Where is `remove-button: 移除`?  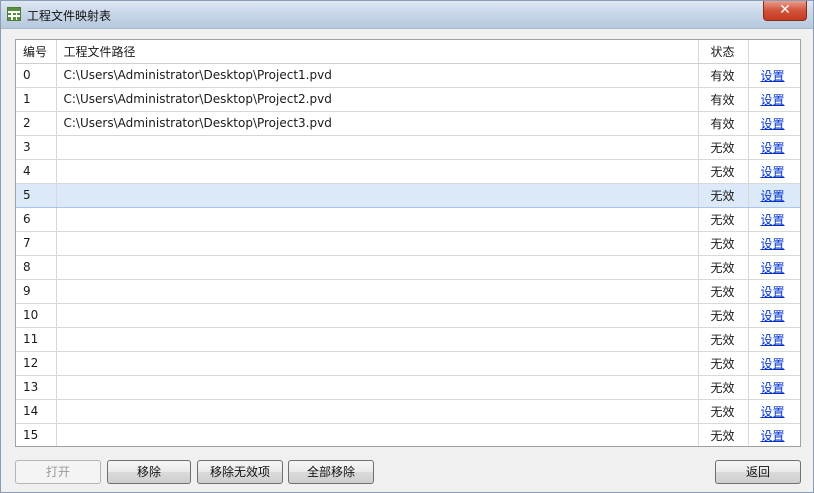 remove-button: 移除 is located at coordinates (149, 472).